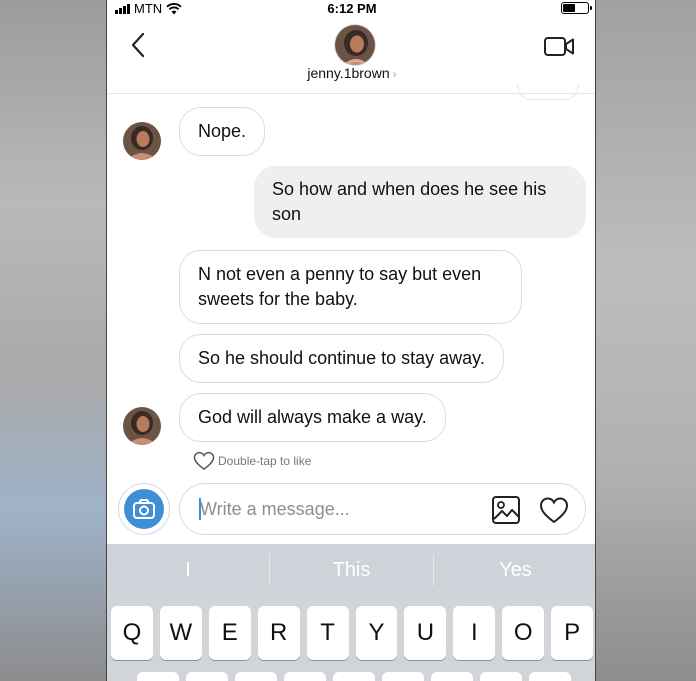 The height and width of the screenshot is (681, 696). I want to click on message-bubble-outgoing: So how and when does he see his son, so click(420, 202).